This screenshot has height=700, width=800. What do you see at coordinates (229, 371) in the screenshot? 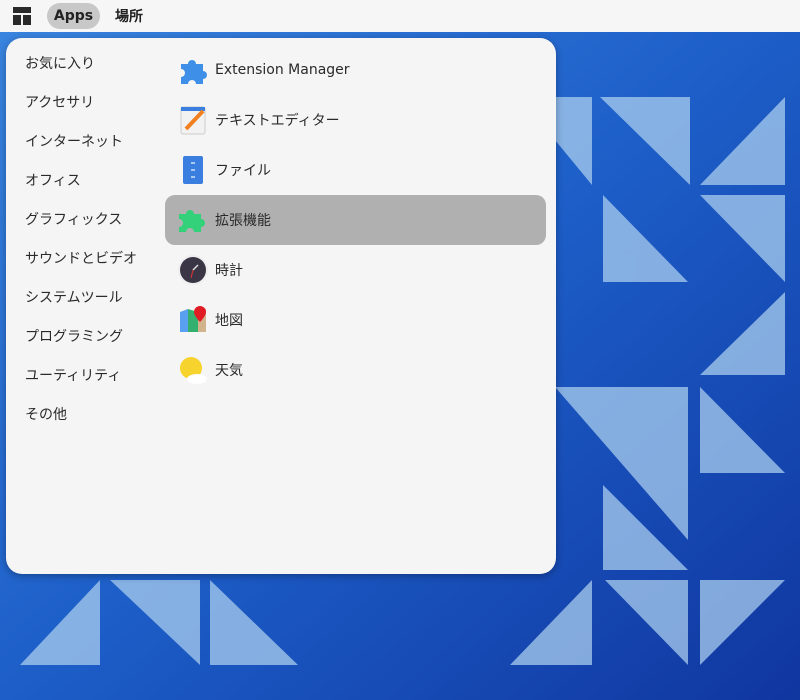
I see `app-label: 天気` at bounding box center [229, 371].